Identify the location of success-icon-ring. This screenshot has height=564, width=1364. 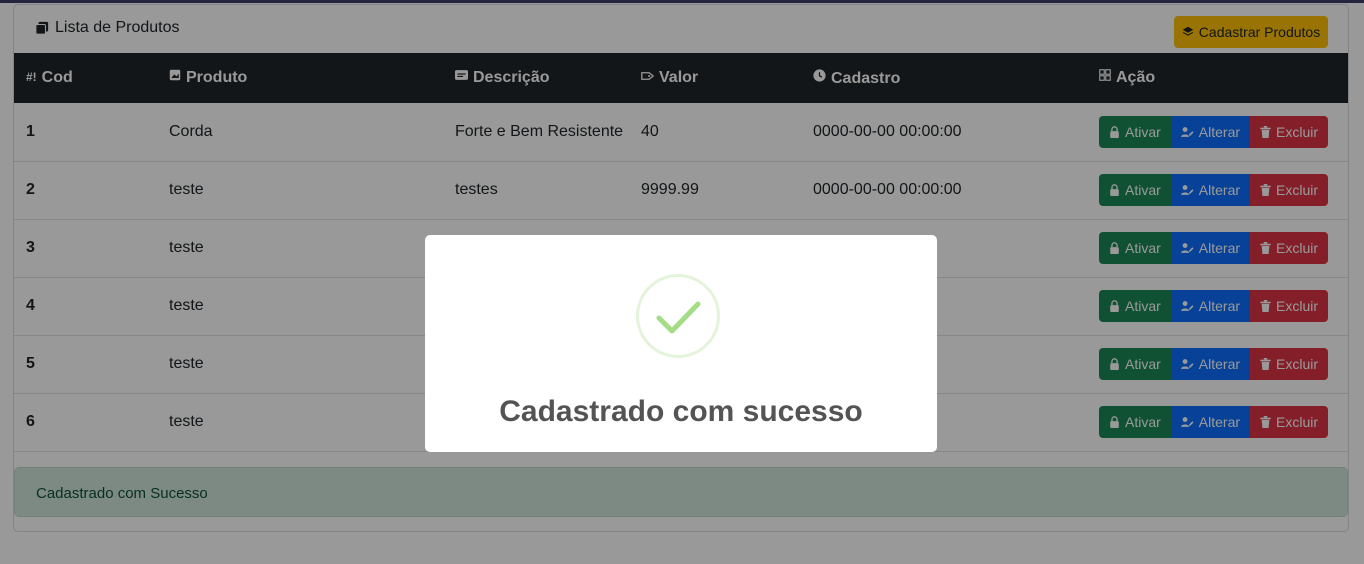
(678, 316).